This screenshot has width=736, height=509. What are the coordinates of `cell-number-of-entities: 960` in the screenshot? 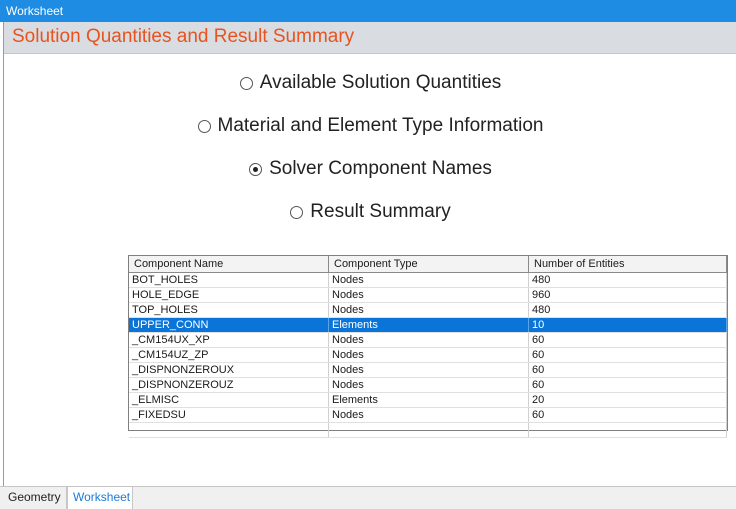 It's located at (628, 295).